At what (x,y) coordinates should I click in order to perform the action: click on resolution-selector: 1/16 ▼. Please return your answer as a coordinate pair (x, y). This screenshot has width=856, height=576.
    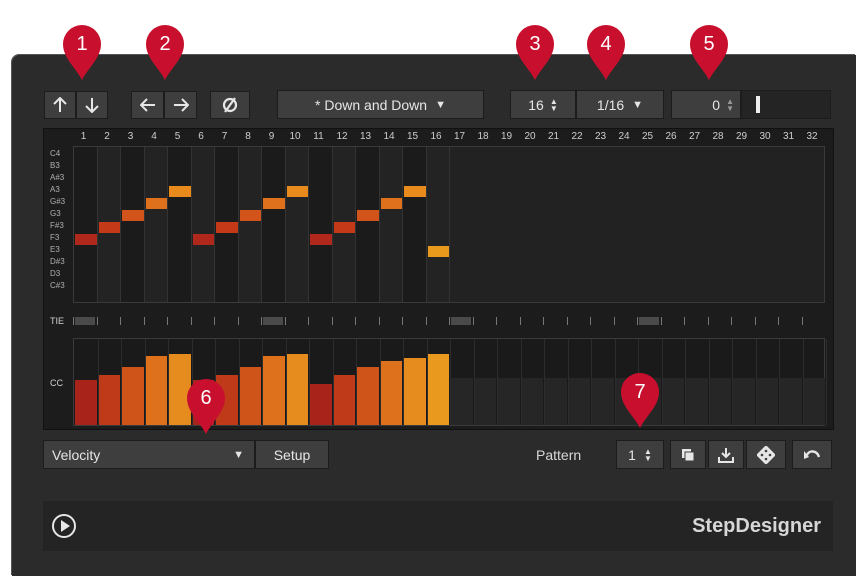
    Looking at the image, I should click on (620, 104).